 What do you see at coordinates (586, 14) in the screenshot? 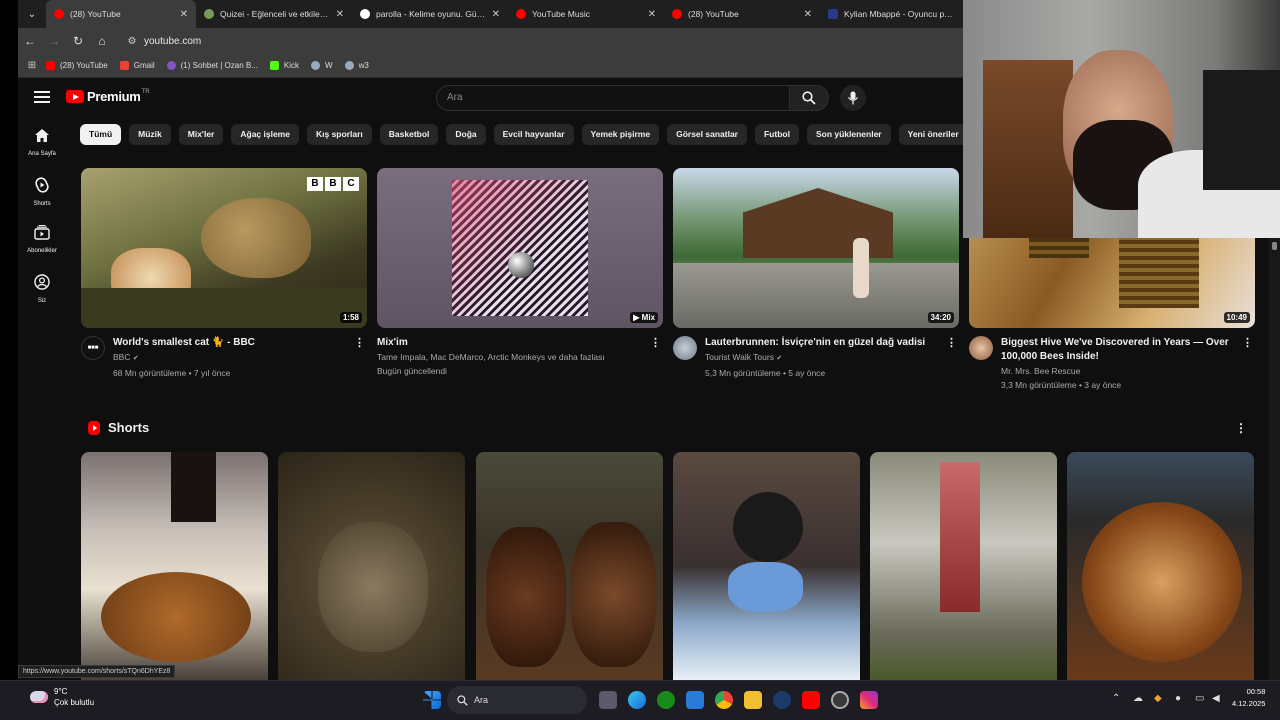
I see `browser-tab-youtube-music: YouTube Music ✕` at bounding box center [586, 14].